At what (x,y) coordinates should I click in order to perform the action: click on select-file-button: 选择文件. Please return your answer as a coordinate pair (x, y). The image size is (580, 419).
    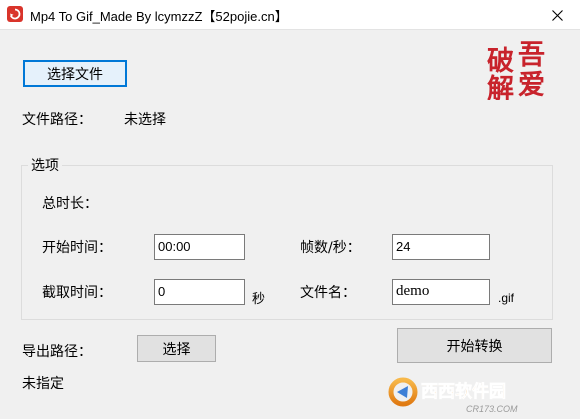
    Looking at the image, I should click on (75, 73).